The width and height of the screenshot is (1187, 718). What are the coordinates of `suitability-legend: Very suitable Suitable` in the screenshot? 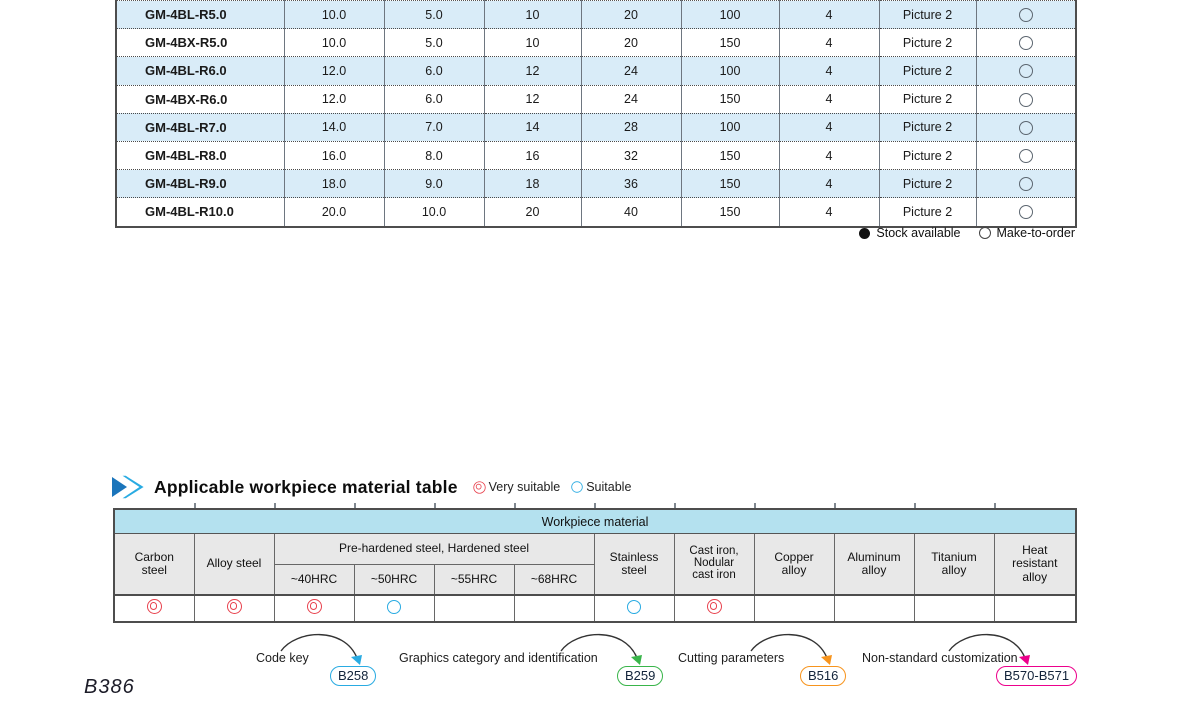 It's located at (552, 487).